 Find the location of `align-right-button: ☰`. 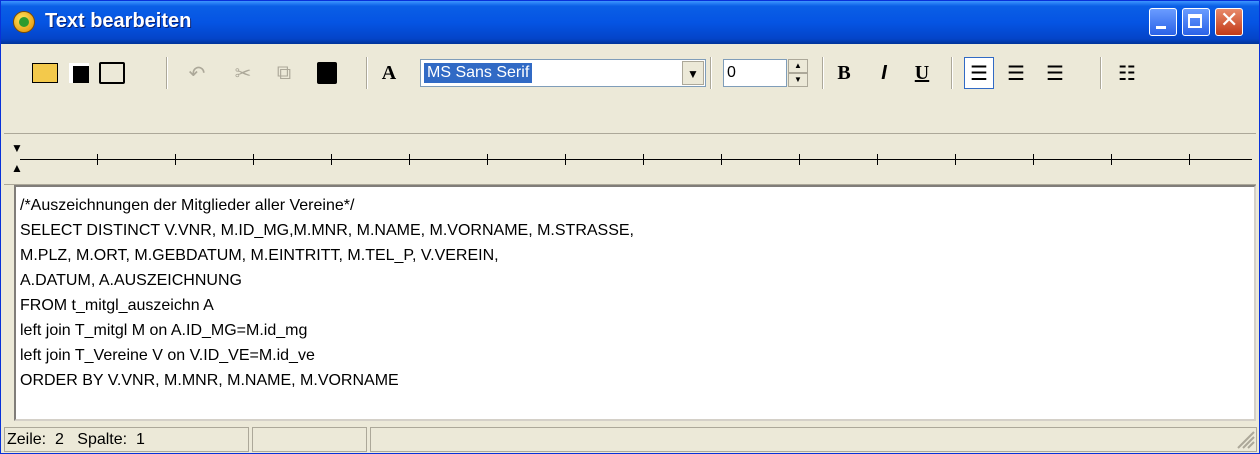

align-right-button: ☰ is located at coordinates (1055, 73).